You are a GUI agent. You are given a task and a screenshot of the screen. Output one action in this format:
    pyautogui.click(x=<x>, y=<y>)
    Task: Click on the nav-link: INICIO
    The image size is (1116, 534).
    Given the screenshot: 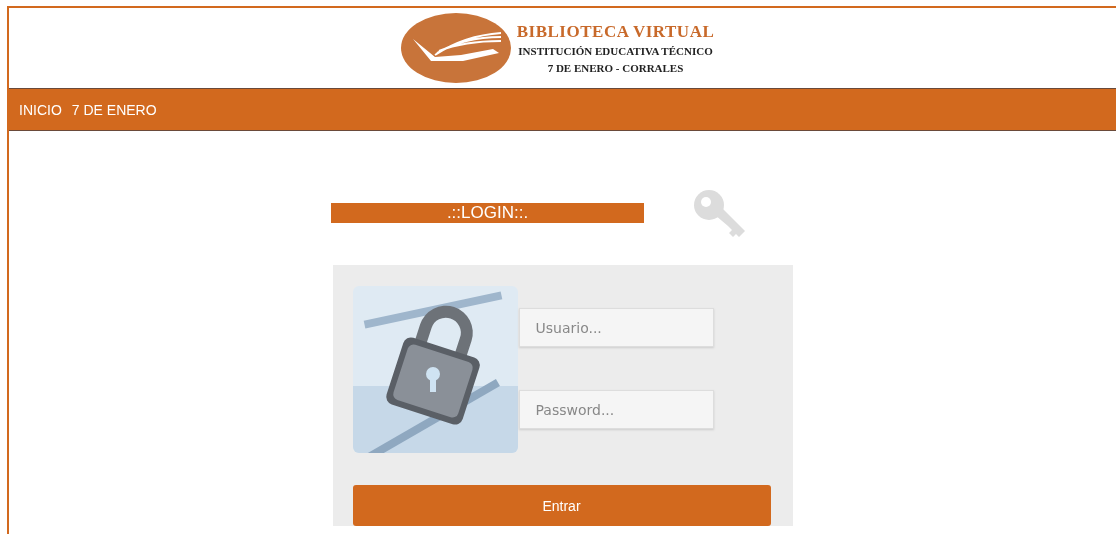 What is the action you would take?
    pyautogui.click(x=40, y=109)
    